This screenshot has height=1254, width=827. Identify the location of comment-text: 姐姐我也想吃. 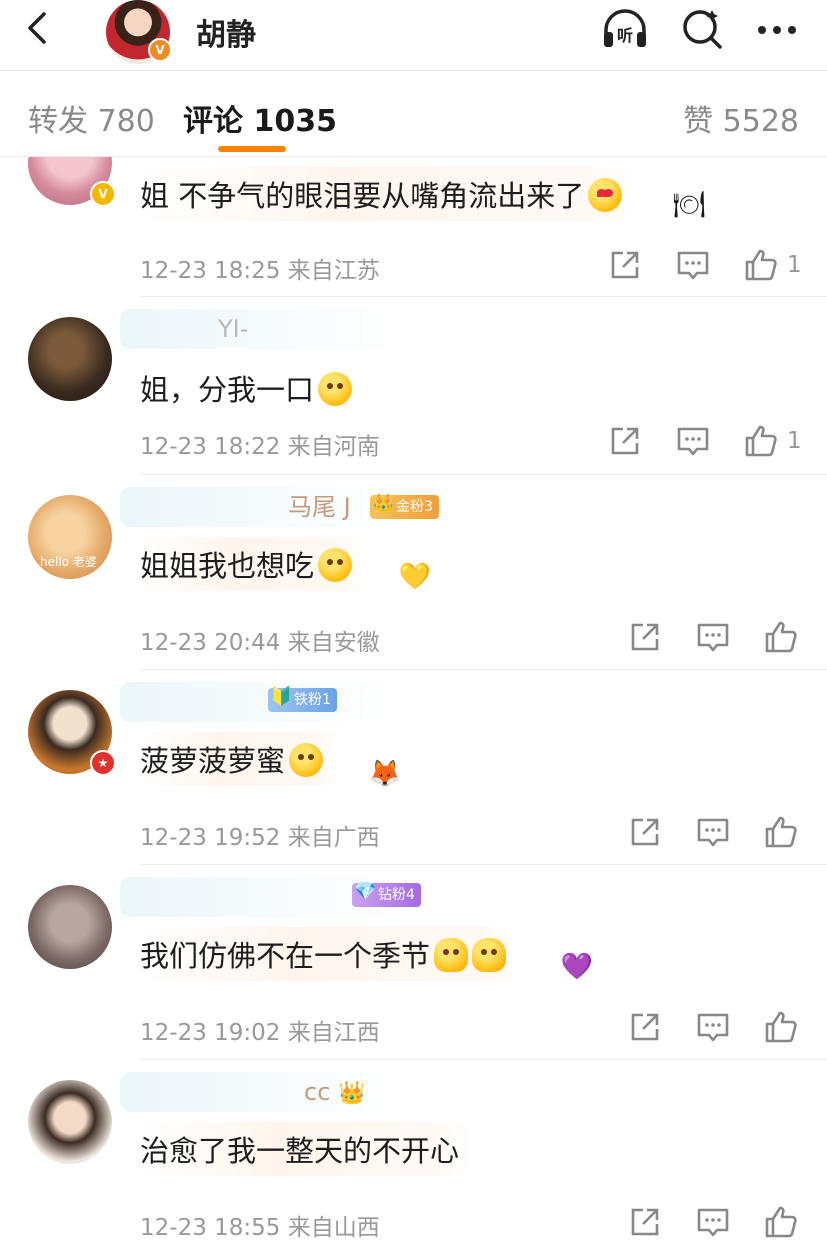
(252, 564).